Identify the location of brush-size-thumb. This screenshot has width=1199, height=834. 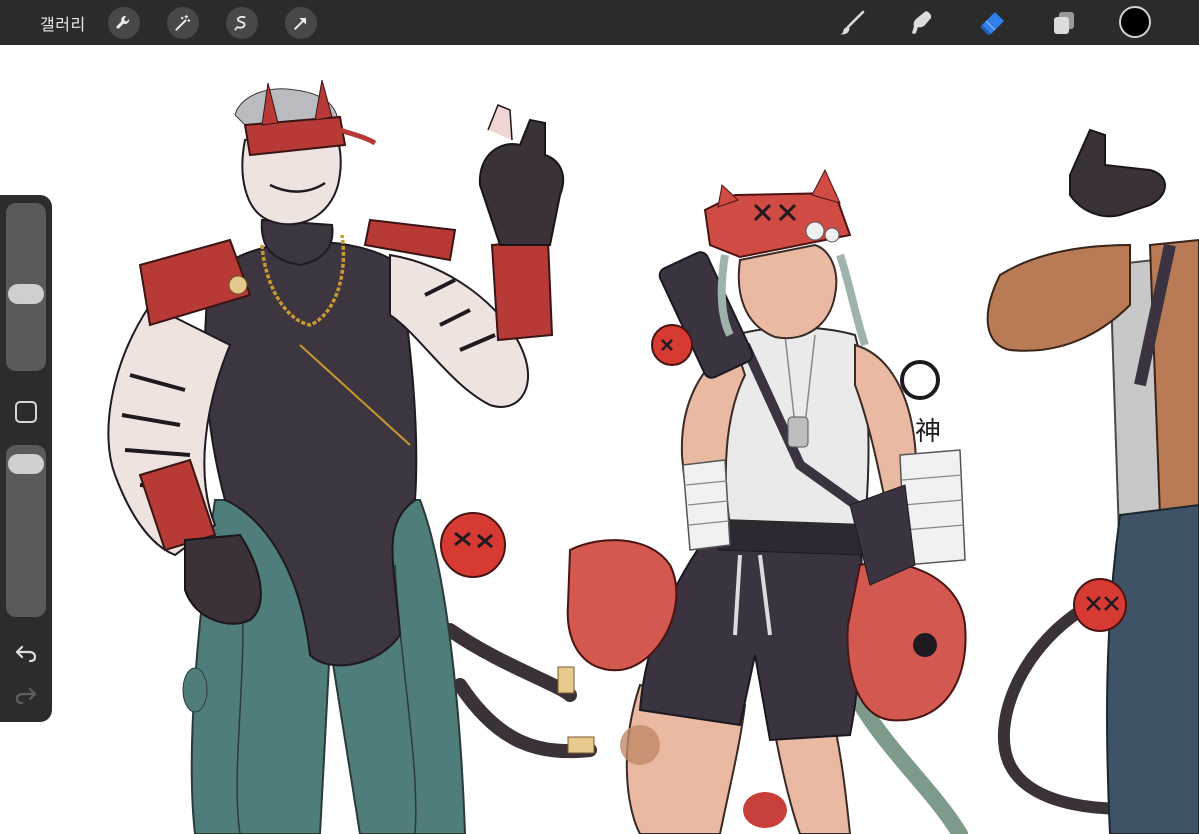
(26, 294).